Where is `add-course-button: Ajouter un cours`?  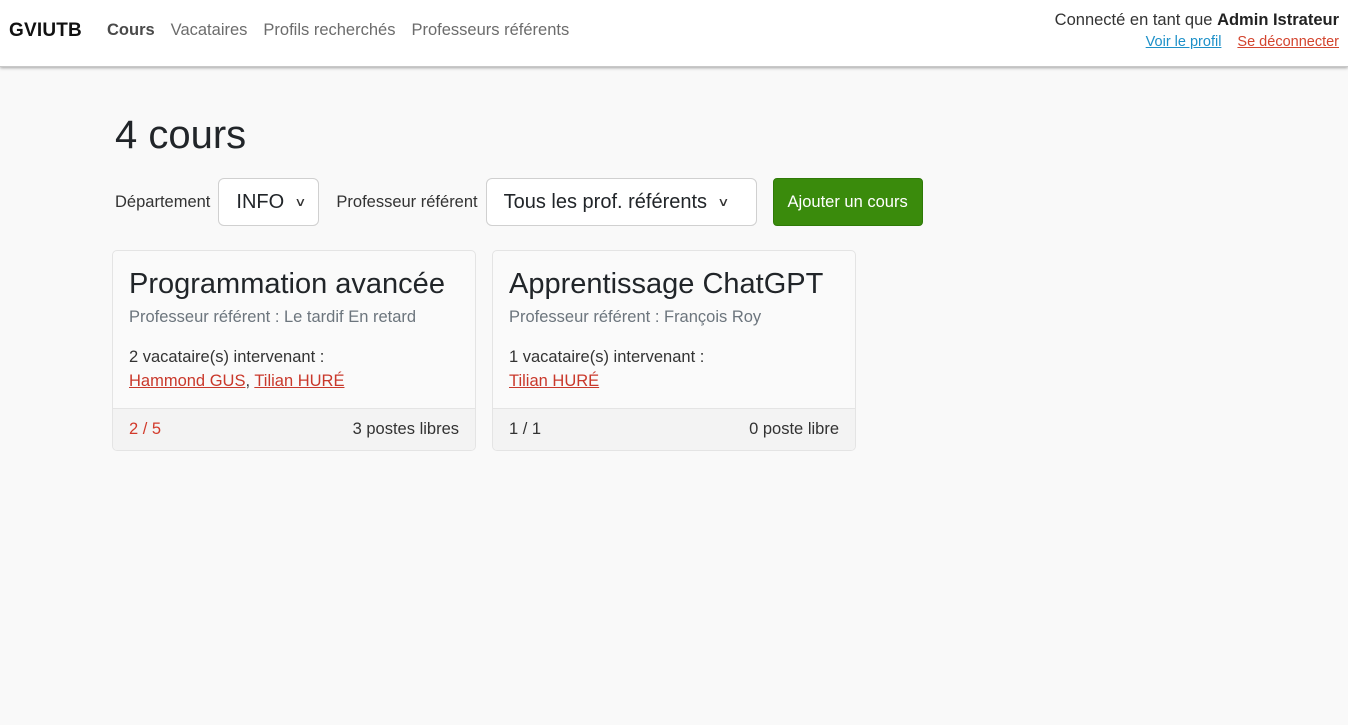
add-course-button: Ajouter un cours is located at coordinates (847, 202).